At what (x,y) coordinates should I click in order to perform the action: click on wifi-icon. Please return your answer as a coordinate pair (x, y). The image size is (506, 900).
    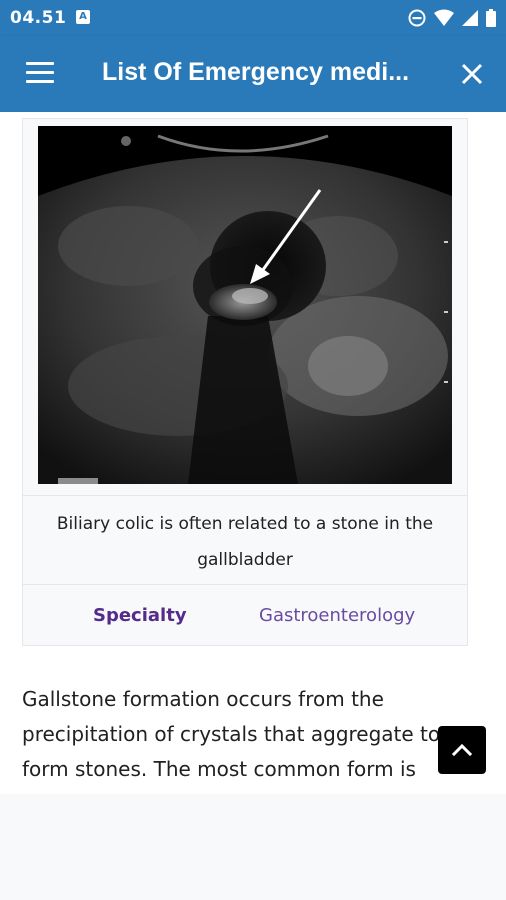
    Looking at the image, I should click on (444, 17).